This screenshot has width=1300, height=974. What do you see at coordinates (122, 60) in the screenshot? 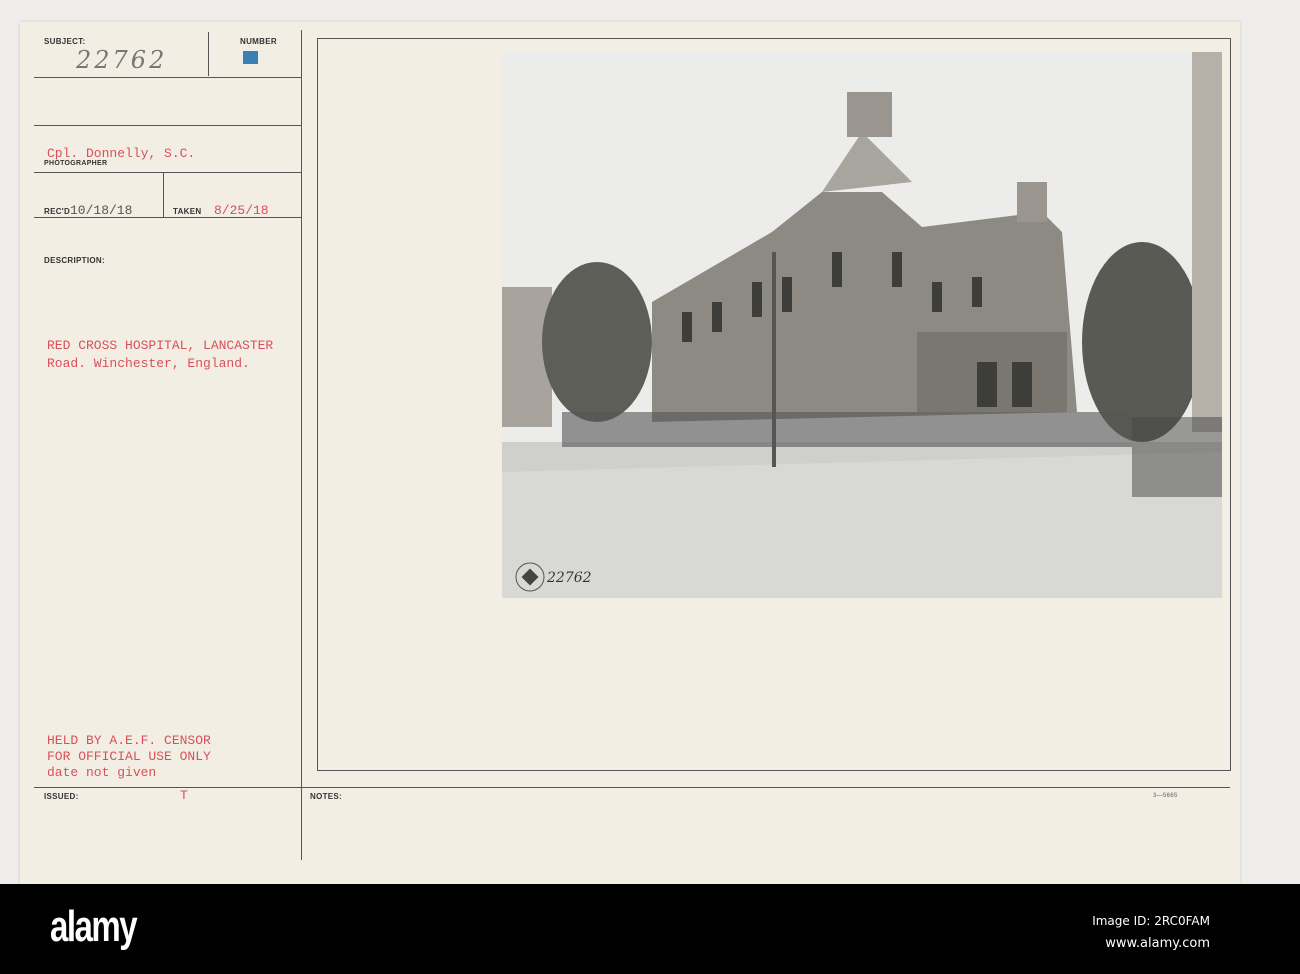
I see `subject-number: 22762` at bounding box center [122, 60].